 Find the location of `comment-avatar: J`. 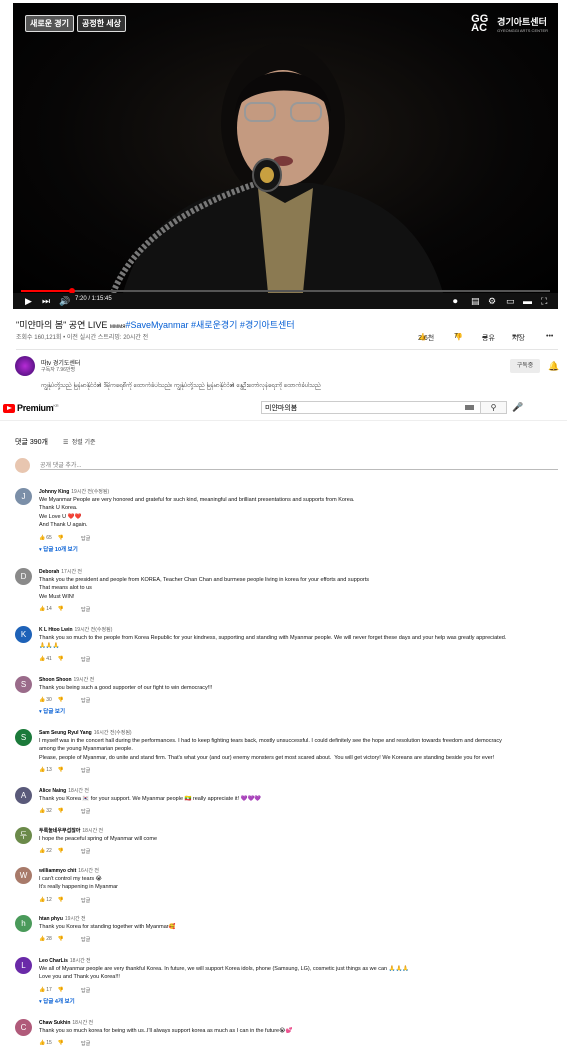

comment-avatar: J is located at coordinates (23, 496).